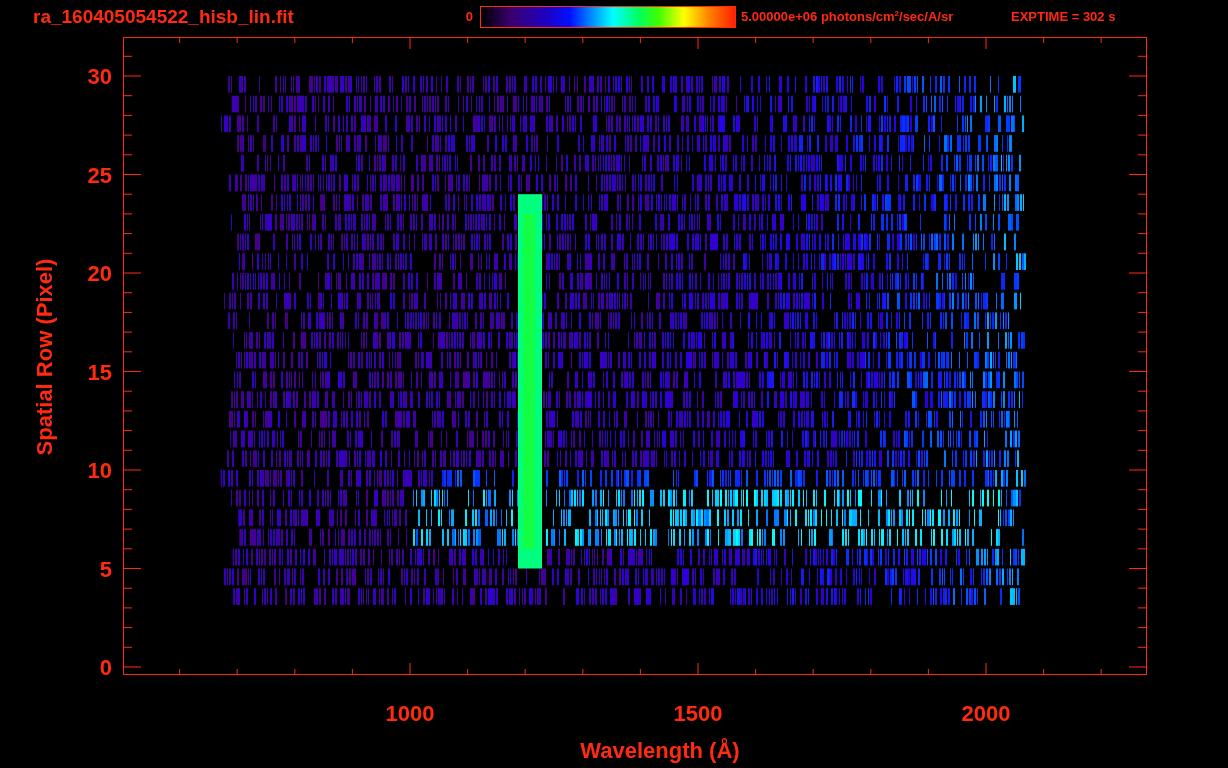 Image resolution: width=1228 pixels, height=768 pixels. What do you see at coordinates (660, 750) in the screenshot?
I see `x-axis-title: Wavelength (Å)` at bounding box center [660, 750].